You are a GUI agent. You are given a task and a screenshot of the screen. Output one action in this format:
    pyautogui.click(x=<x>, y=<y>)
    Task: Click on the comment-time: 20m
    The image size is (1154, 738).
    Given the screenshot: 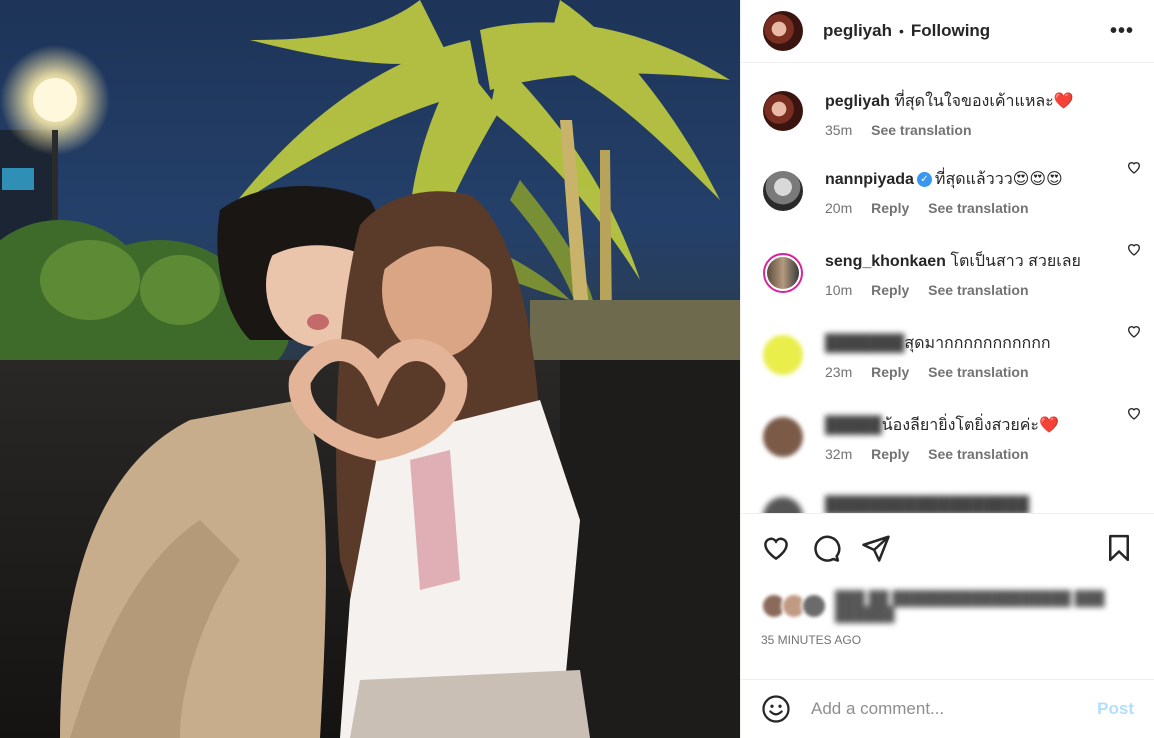 What is the action you would take?
    pyautogui.click(x=838, y=208)
    